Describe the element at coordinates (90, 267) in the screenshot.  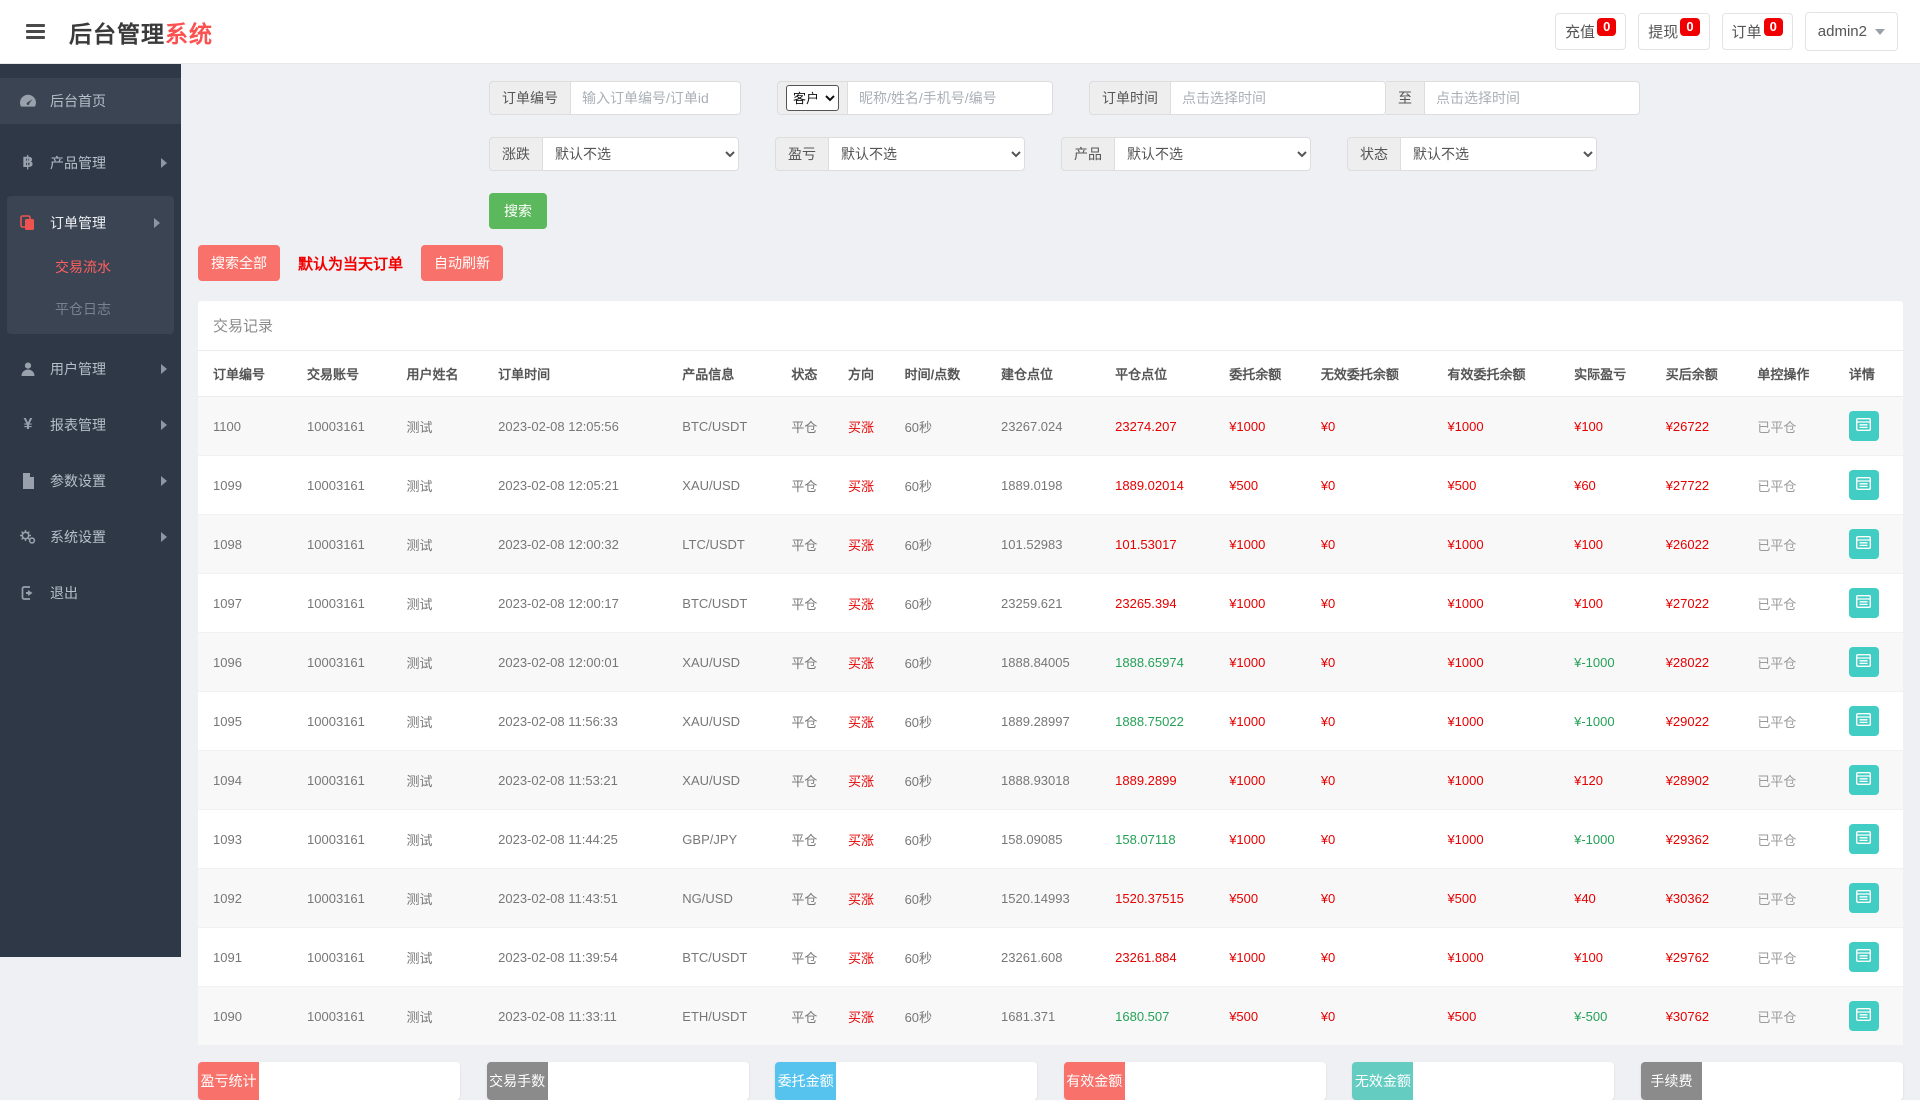
I see `sidebar-subitem-trade-flow: 交易流水` at that location.